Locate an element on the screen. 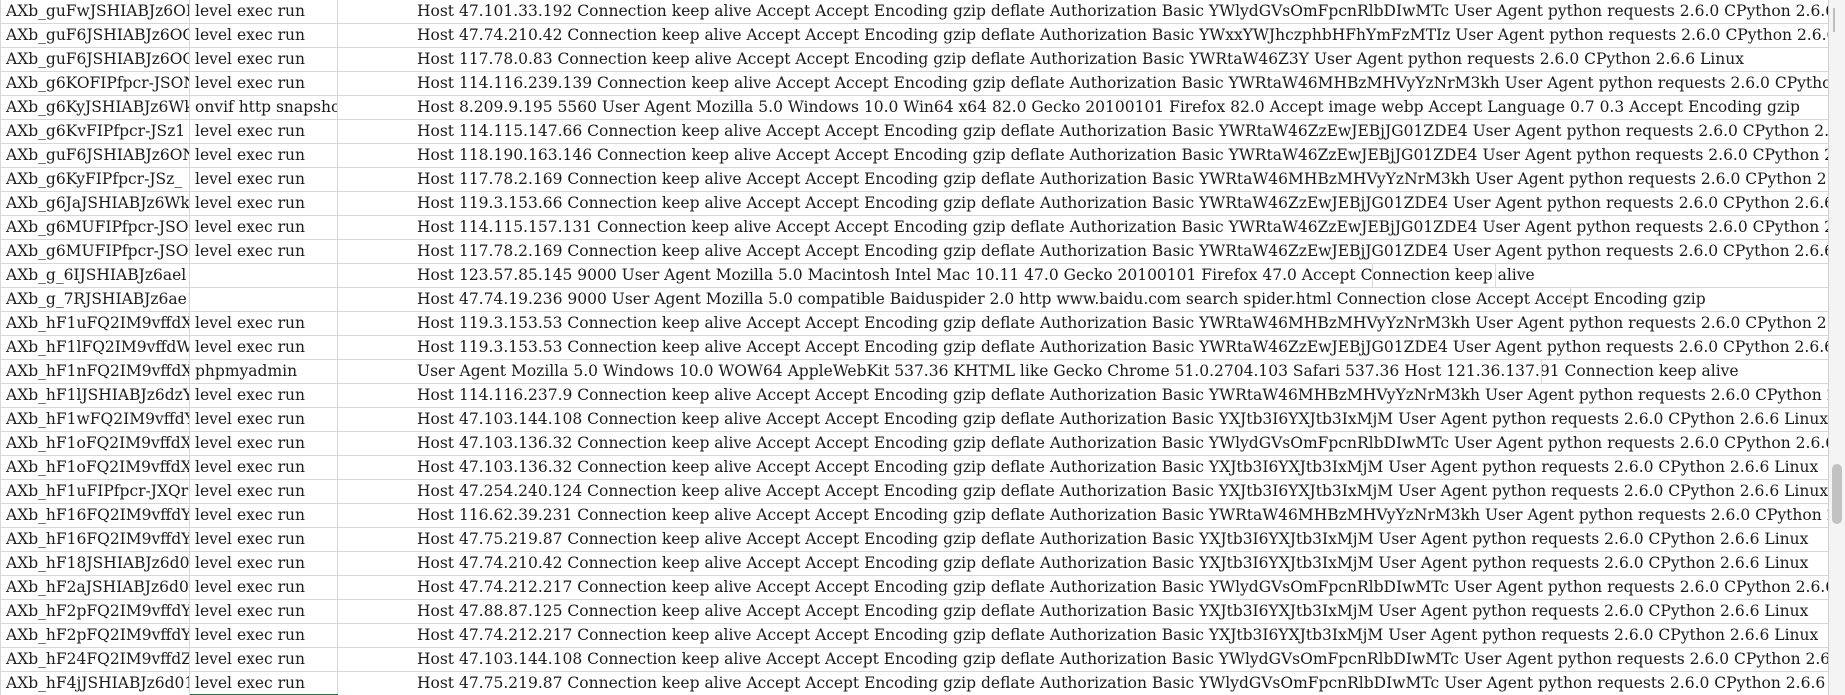 Image resolution: width=1845 pixels, height=695 pixels. cell-id: AXb_hF16FQ2IM9vffdYp is located at coordinates (95, 539).